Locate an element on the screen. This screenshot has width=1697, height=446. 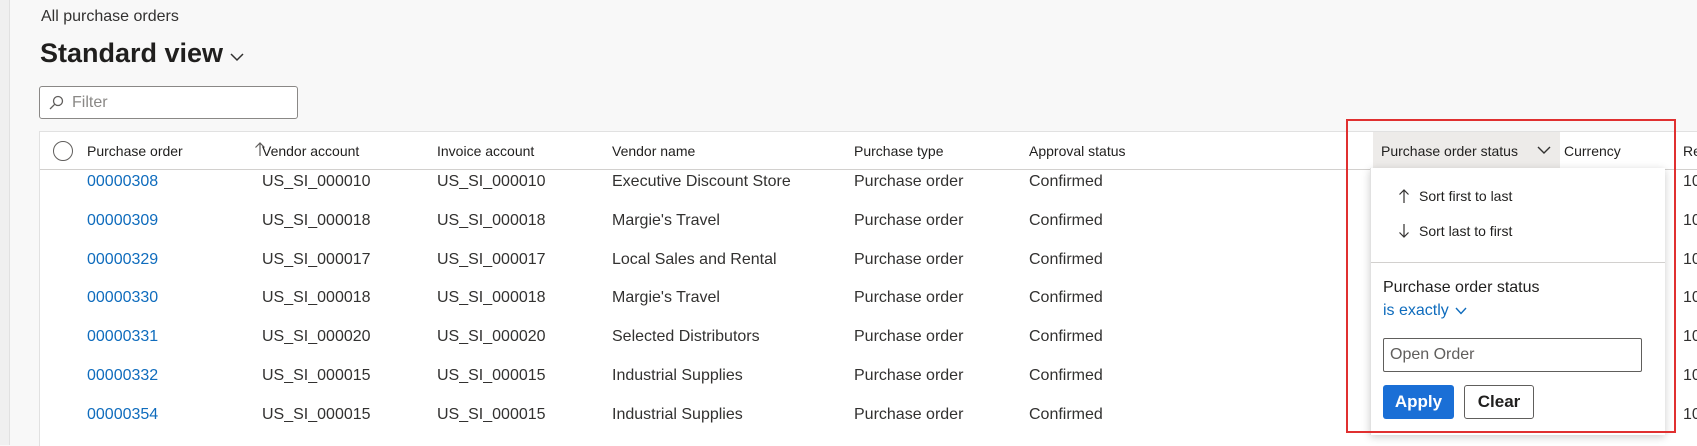
invoice-account-cell: US_SI_000020 is located at coordinates (491, 337).